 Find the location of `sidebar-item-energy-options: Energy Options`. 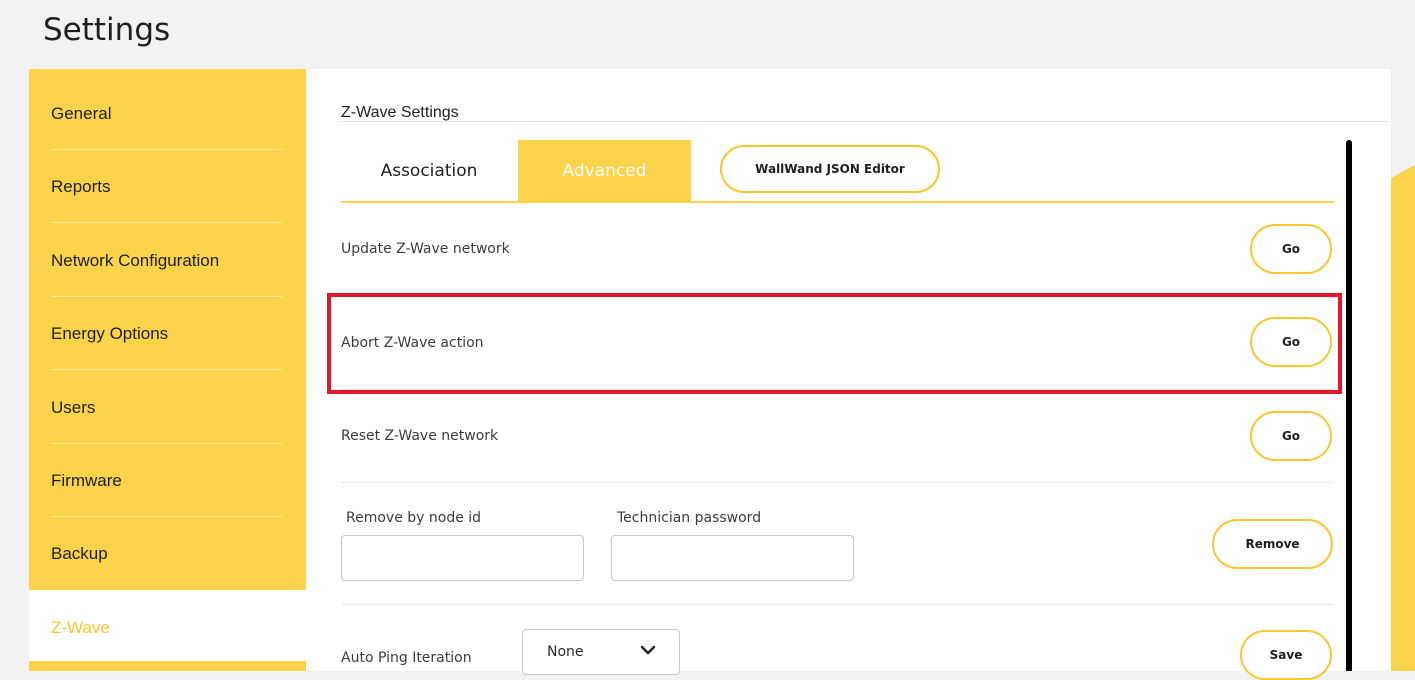

sidebar-item-energy-options: Energy Options is located at coordinates (167, 333).